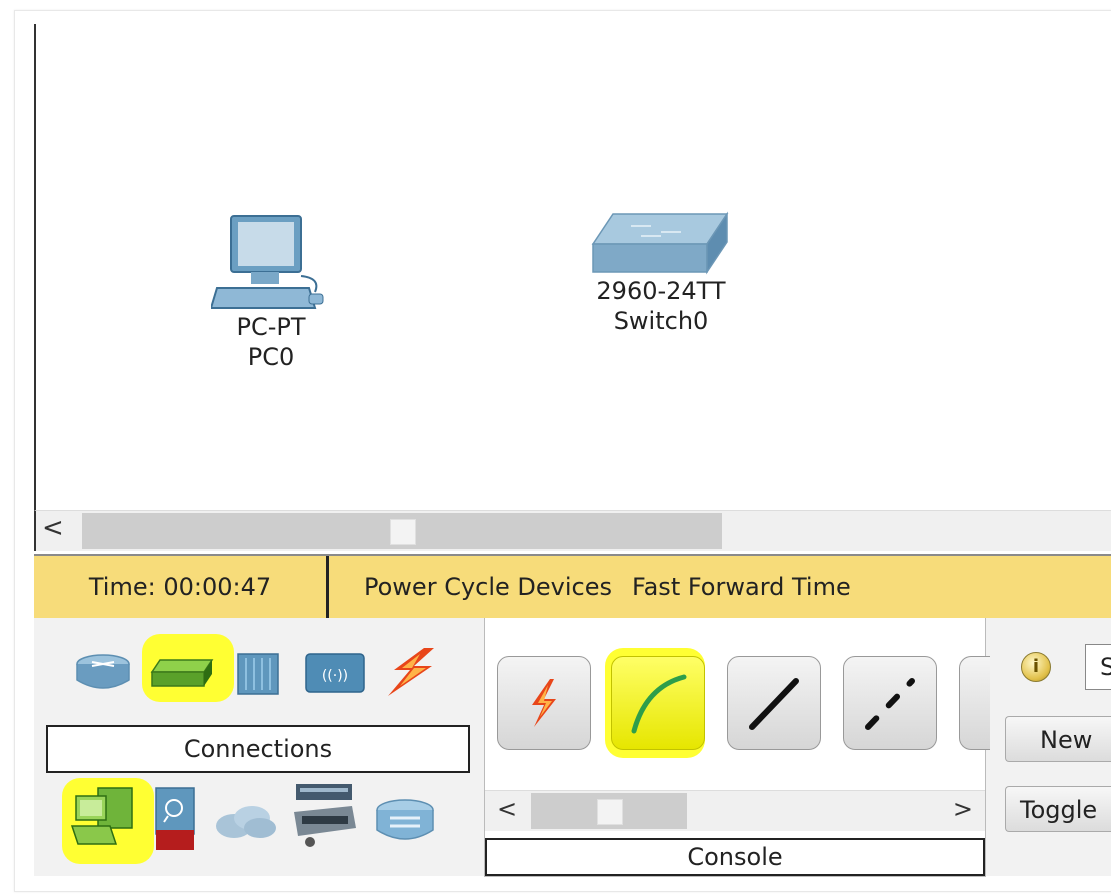  Describe the element at coordinates (963, 809) in the screenshot. I see `scroll-right-arrow: >` at that location.